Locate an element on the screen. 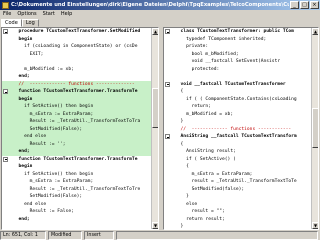 This screenshot has width=320, height=240. code-line: bool m_bModified; is located at coordinates (237, 55).